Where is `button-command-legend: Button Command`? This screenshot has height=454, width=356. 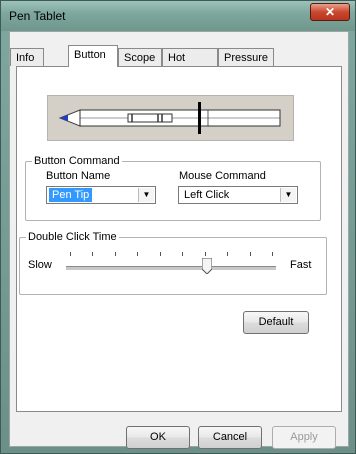
button-command-legend: Button Command is located at coordinates (77, 161).